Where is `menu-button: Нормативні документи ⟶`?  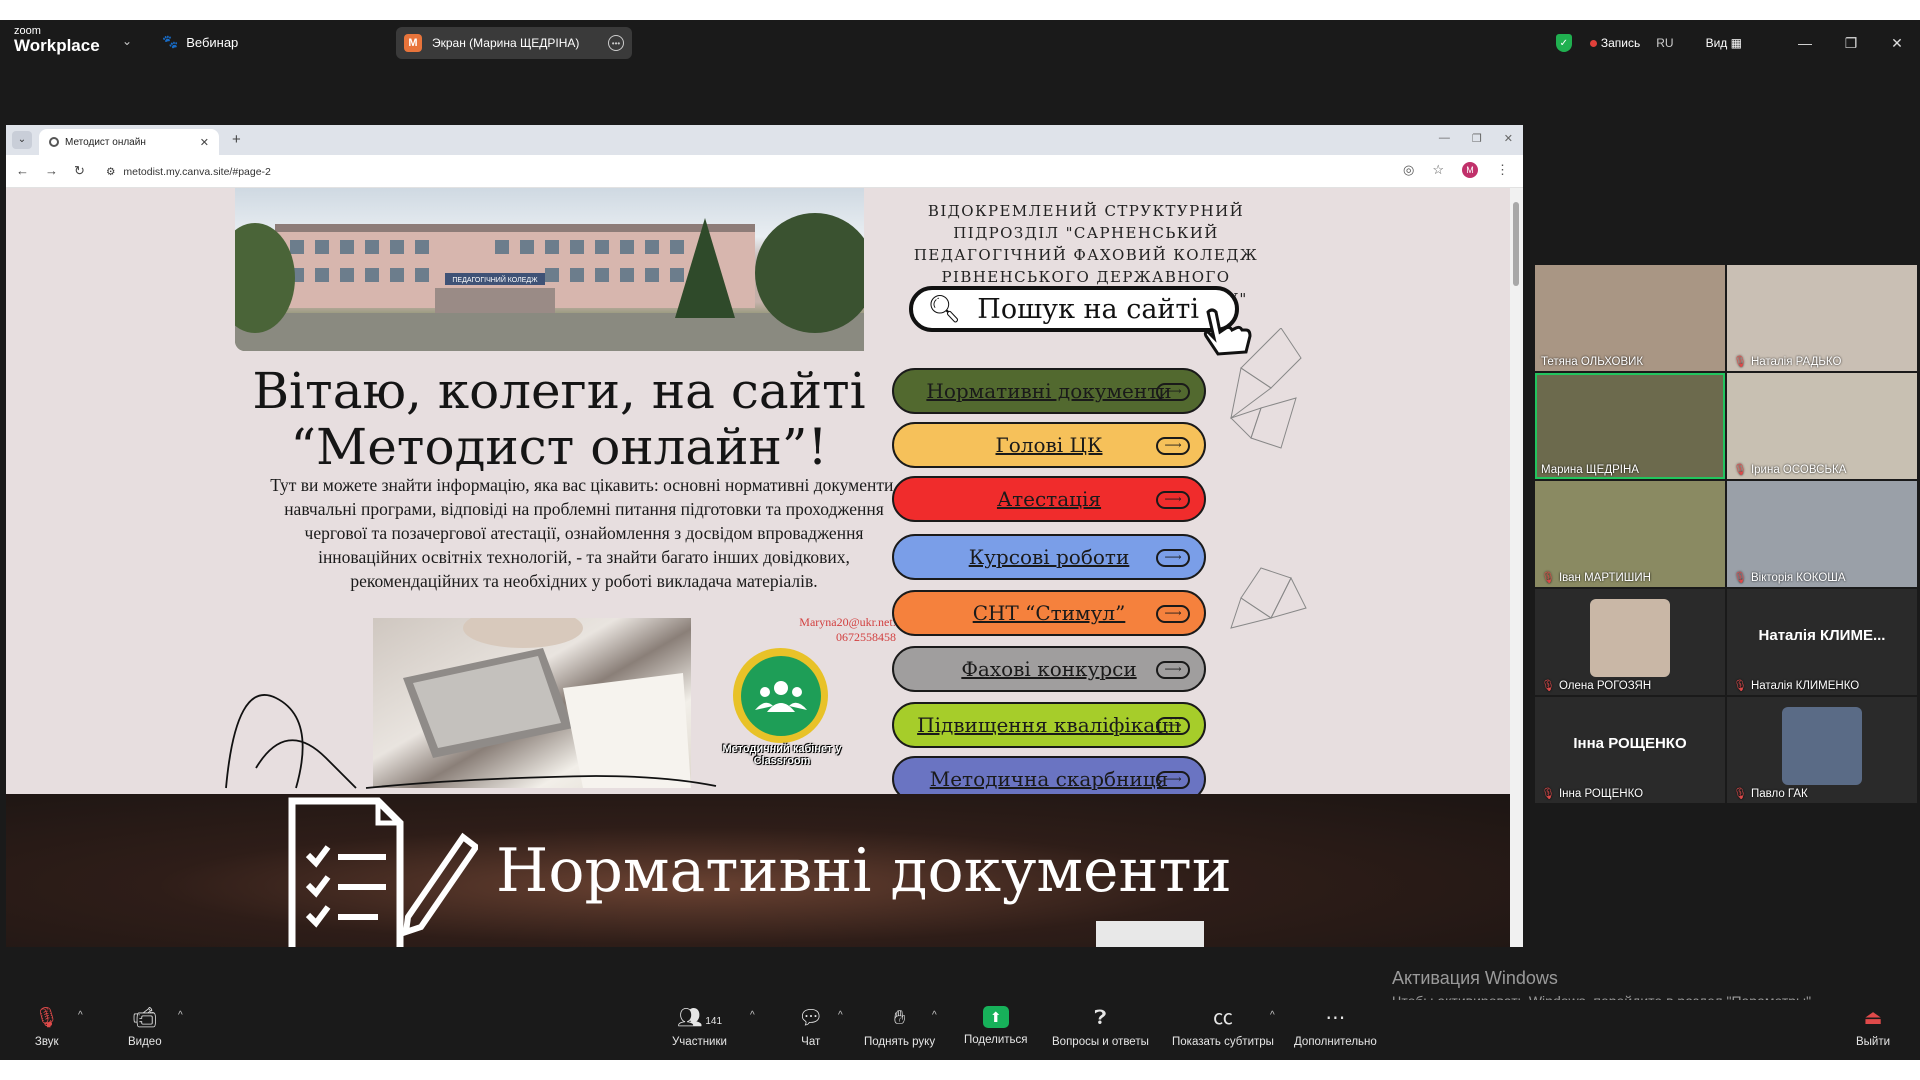 menu-button: Нормативні документи ⟶ is located at coordinates (1049, 391).